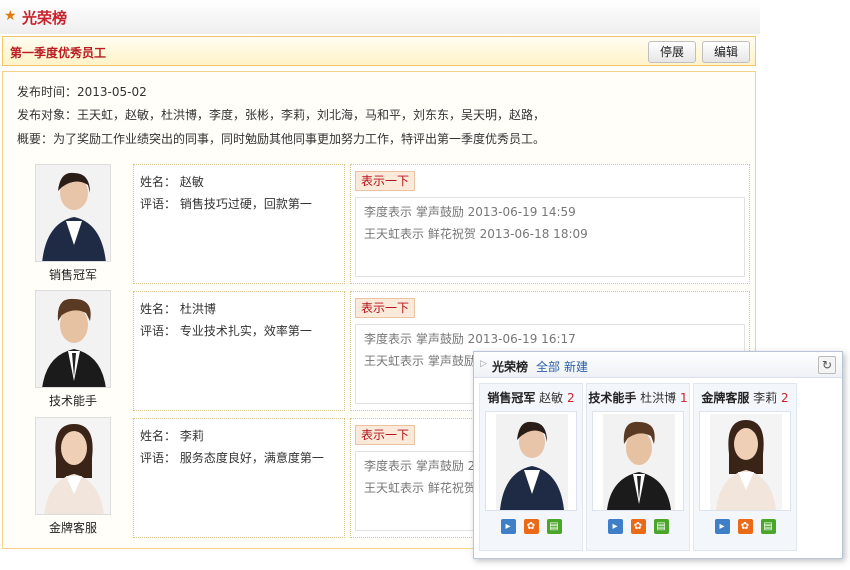  I want to click on widget-title: 光荣榜, so click(510, 367).